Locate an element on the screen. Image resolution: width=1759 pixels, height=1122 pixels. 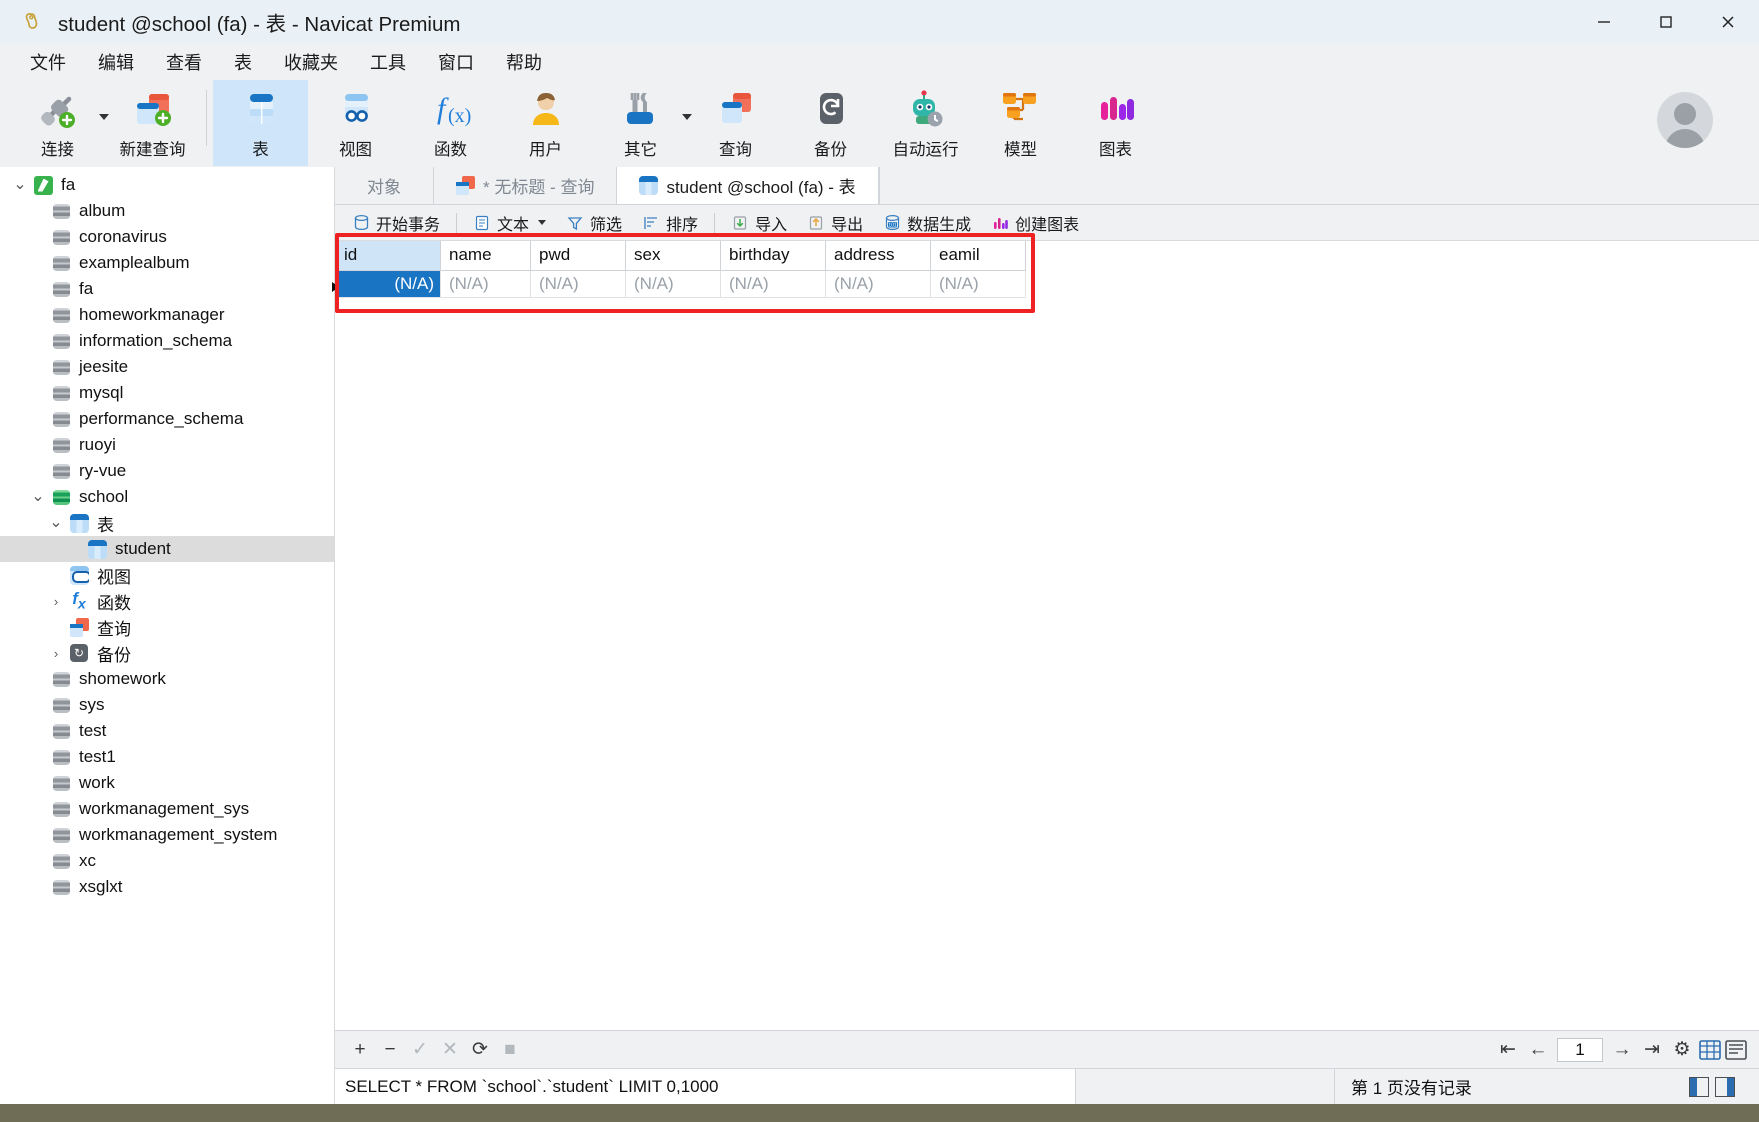
menu-edit: 编辑 is located at coordinates (116, 62).